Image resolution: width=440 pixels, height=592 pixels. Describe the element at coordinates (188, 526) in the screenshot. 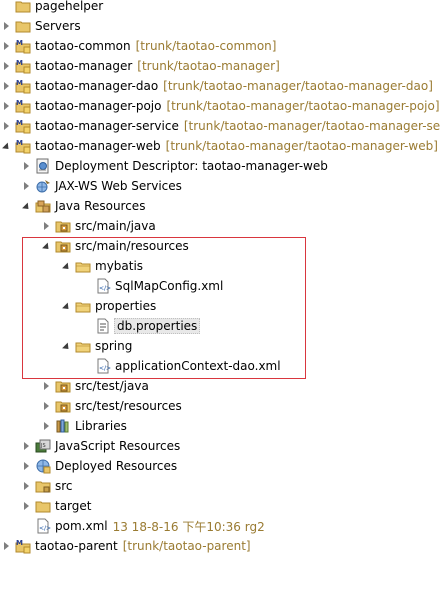

I see `svn-decoration: 13 18-8-16 下午10:36 rg2` at that location.